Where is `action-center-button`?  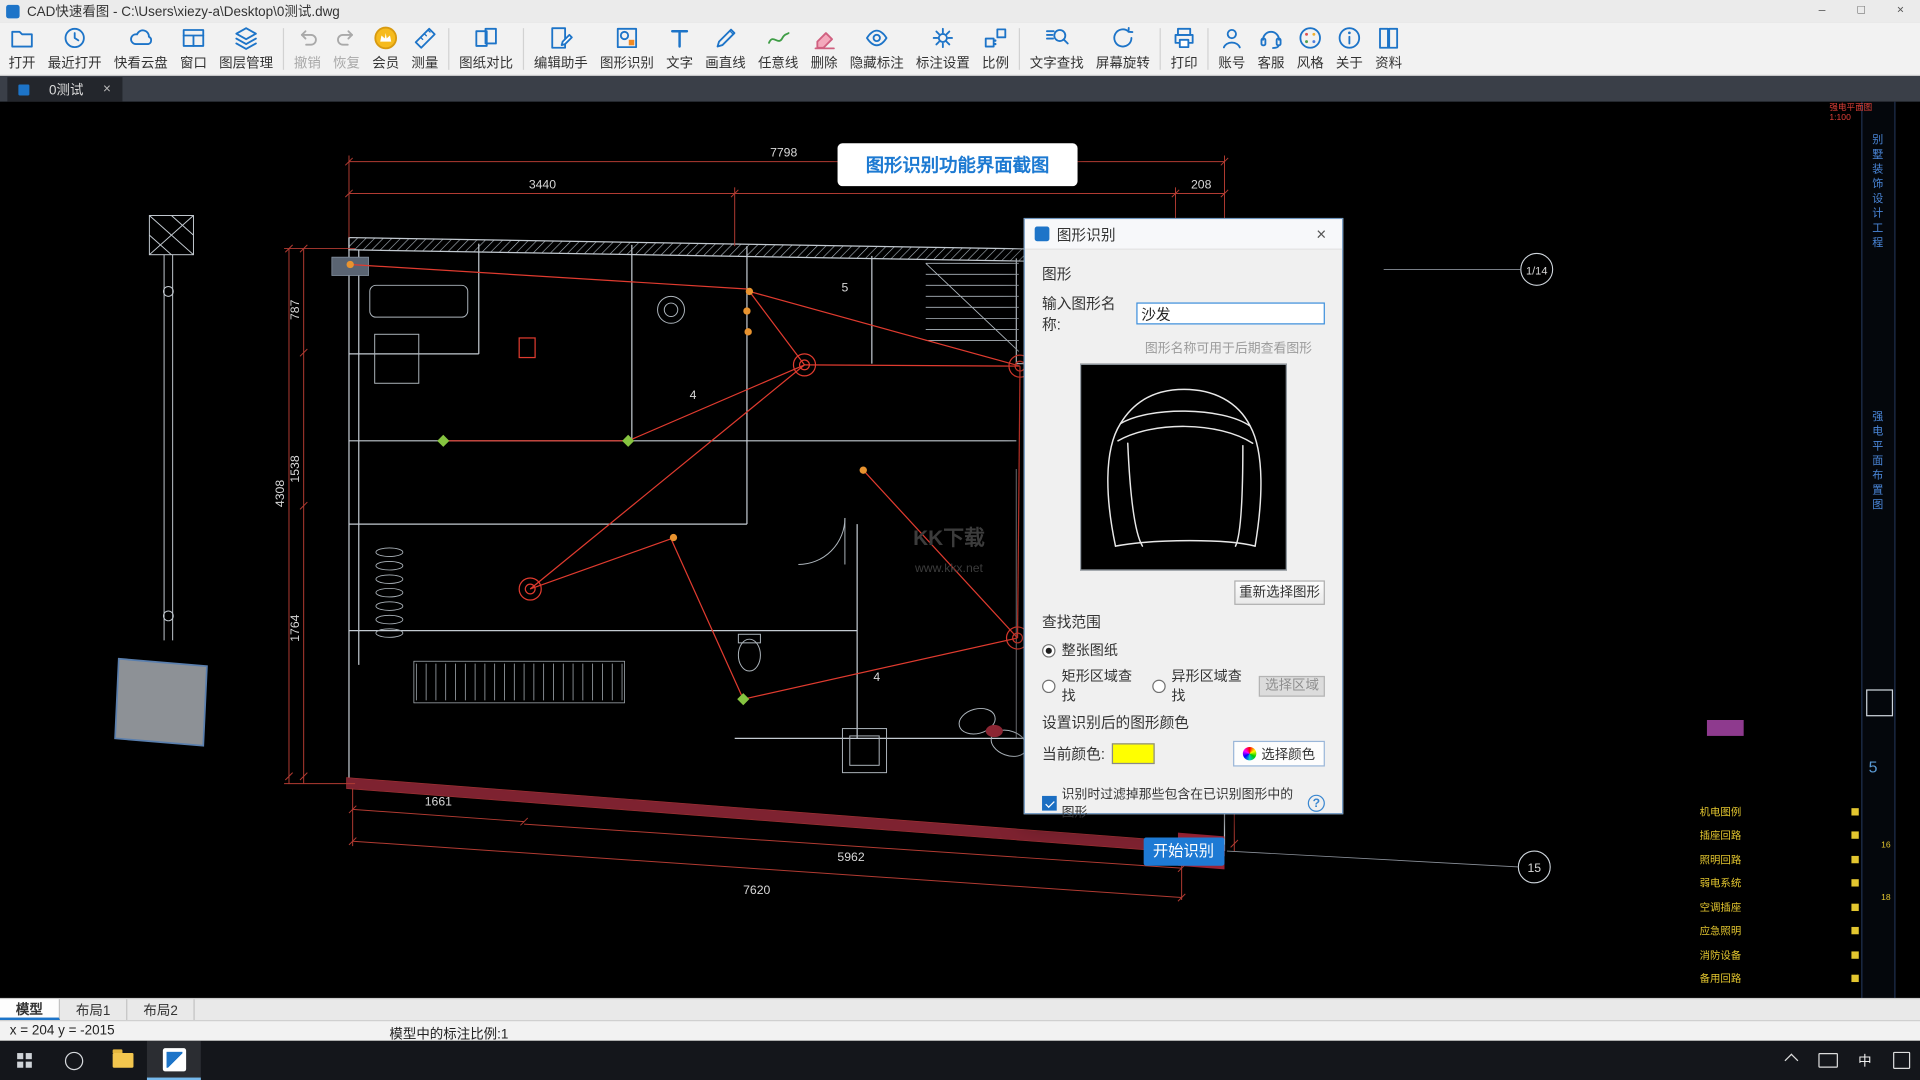
action-center-button is located at coordinates (1901, 1060).